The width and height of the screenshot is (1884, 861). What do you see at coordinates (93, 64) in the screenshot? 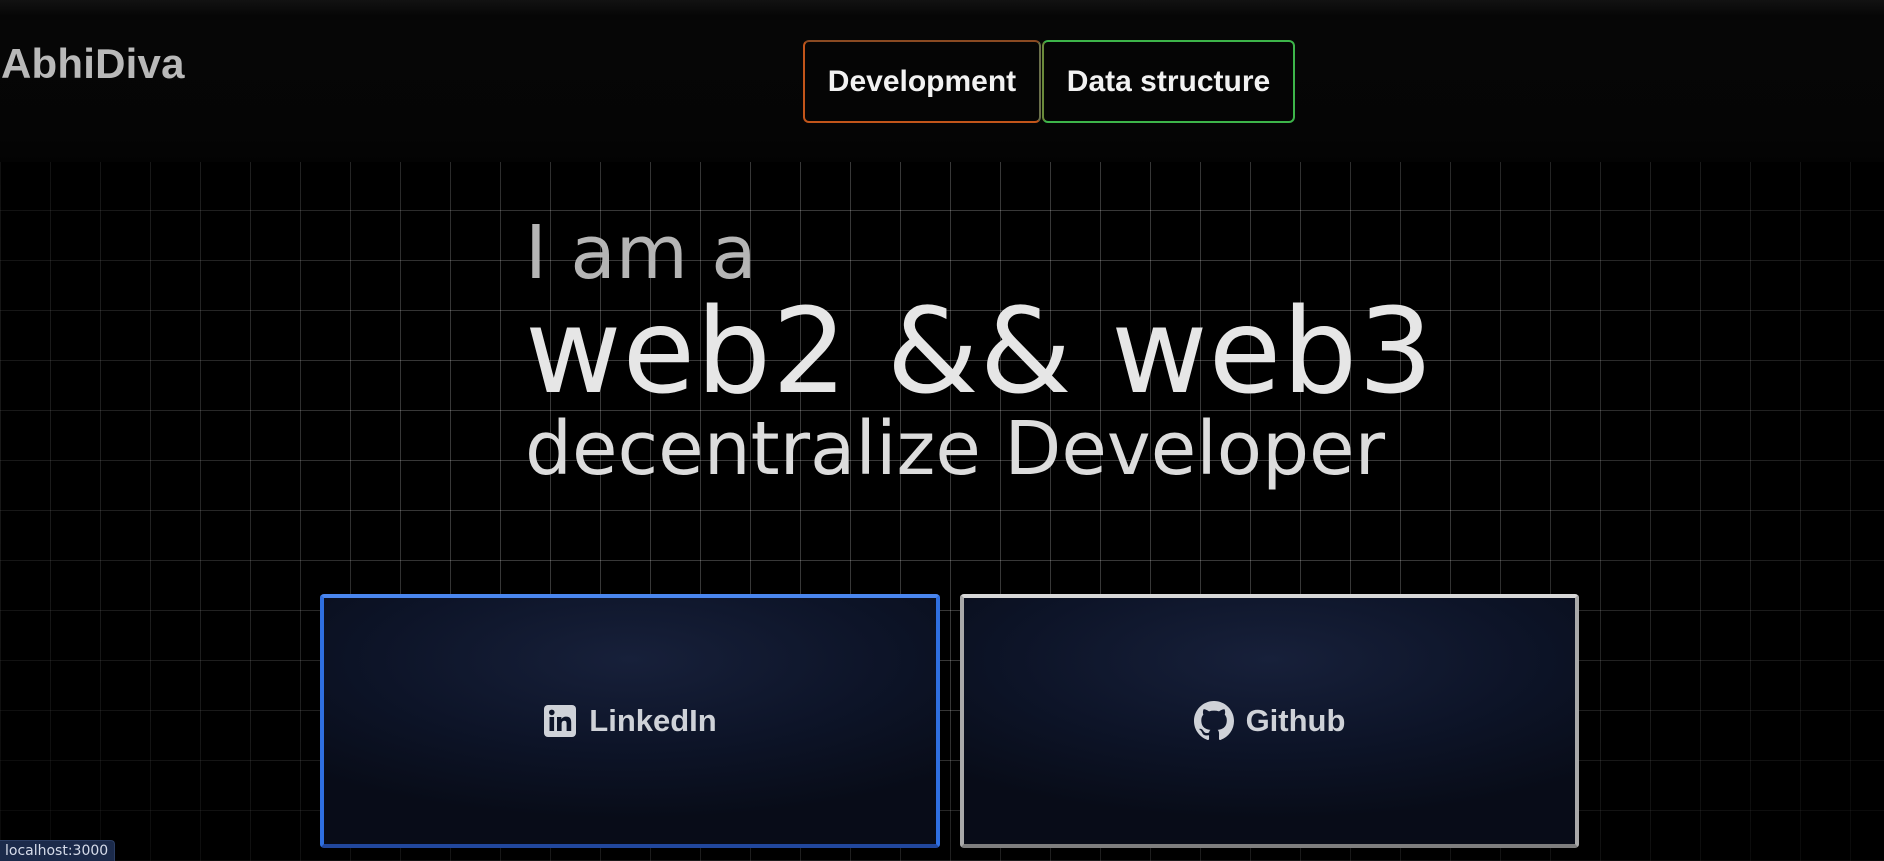
I see `site-logo: AbhiDiva` at bounding box center [93, 64].